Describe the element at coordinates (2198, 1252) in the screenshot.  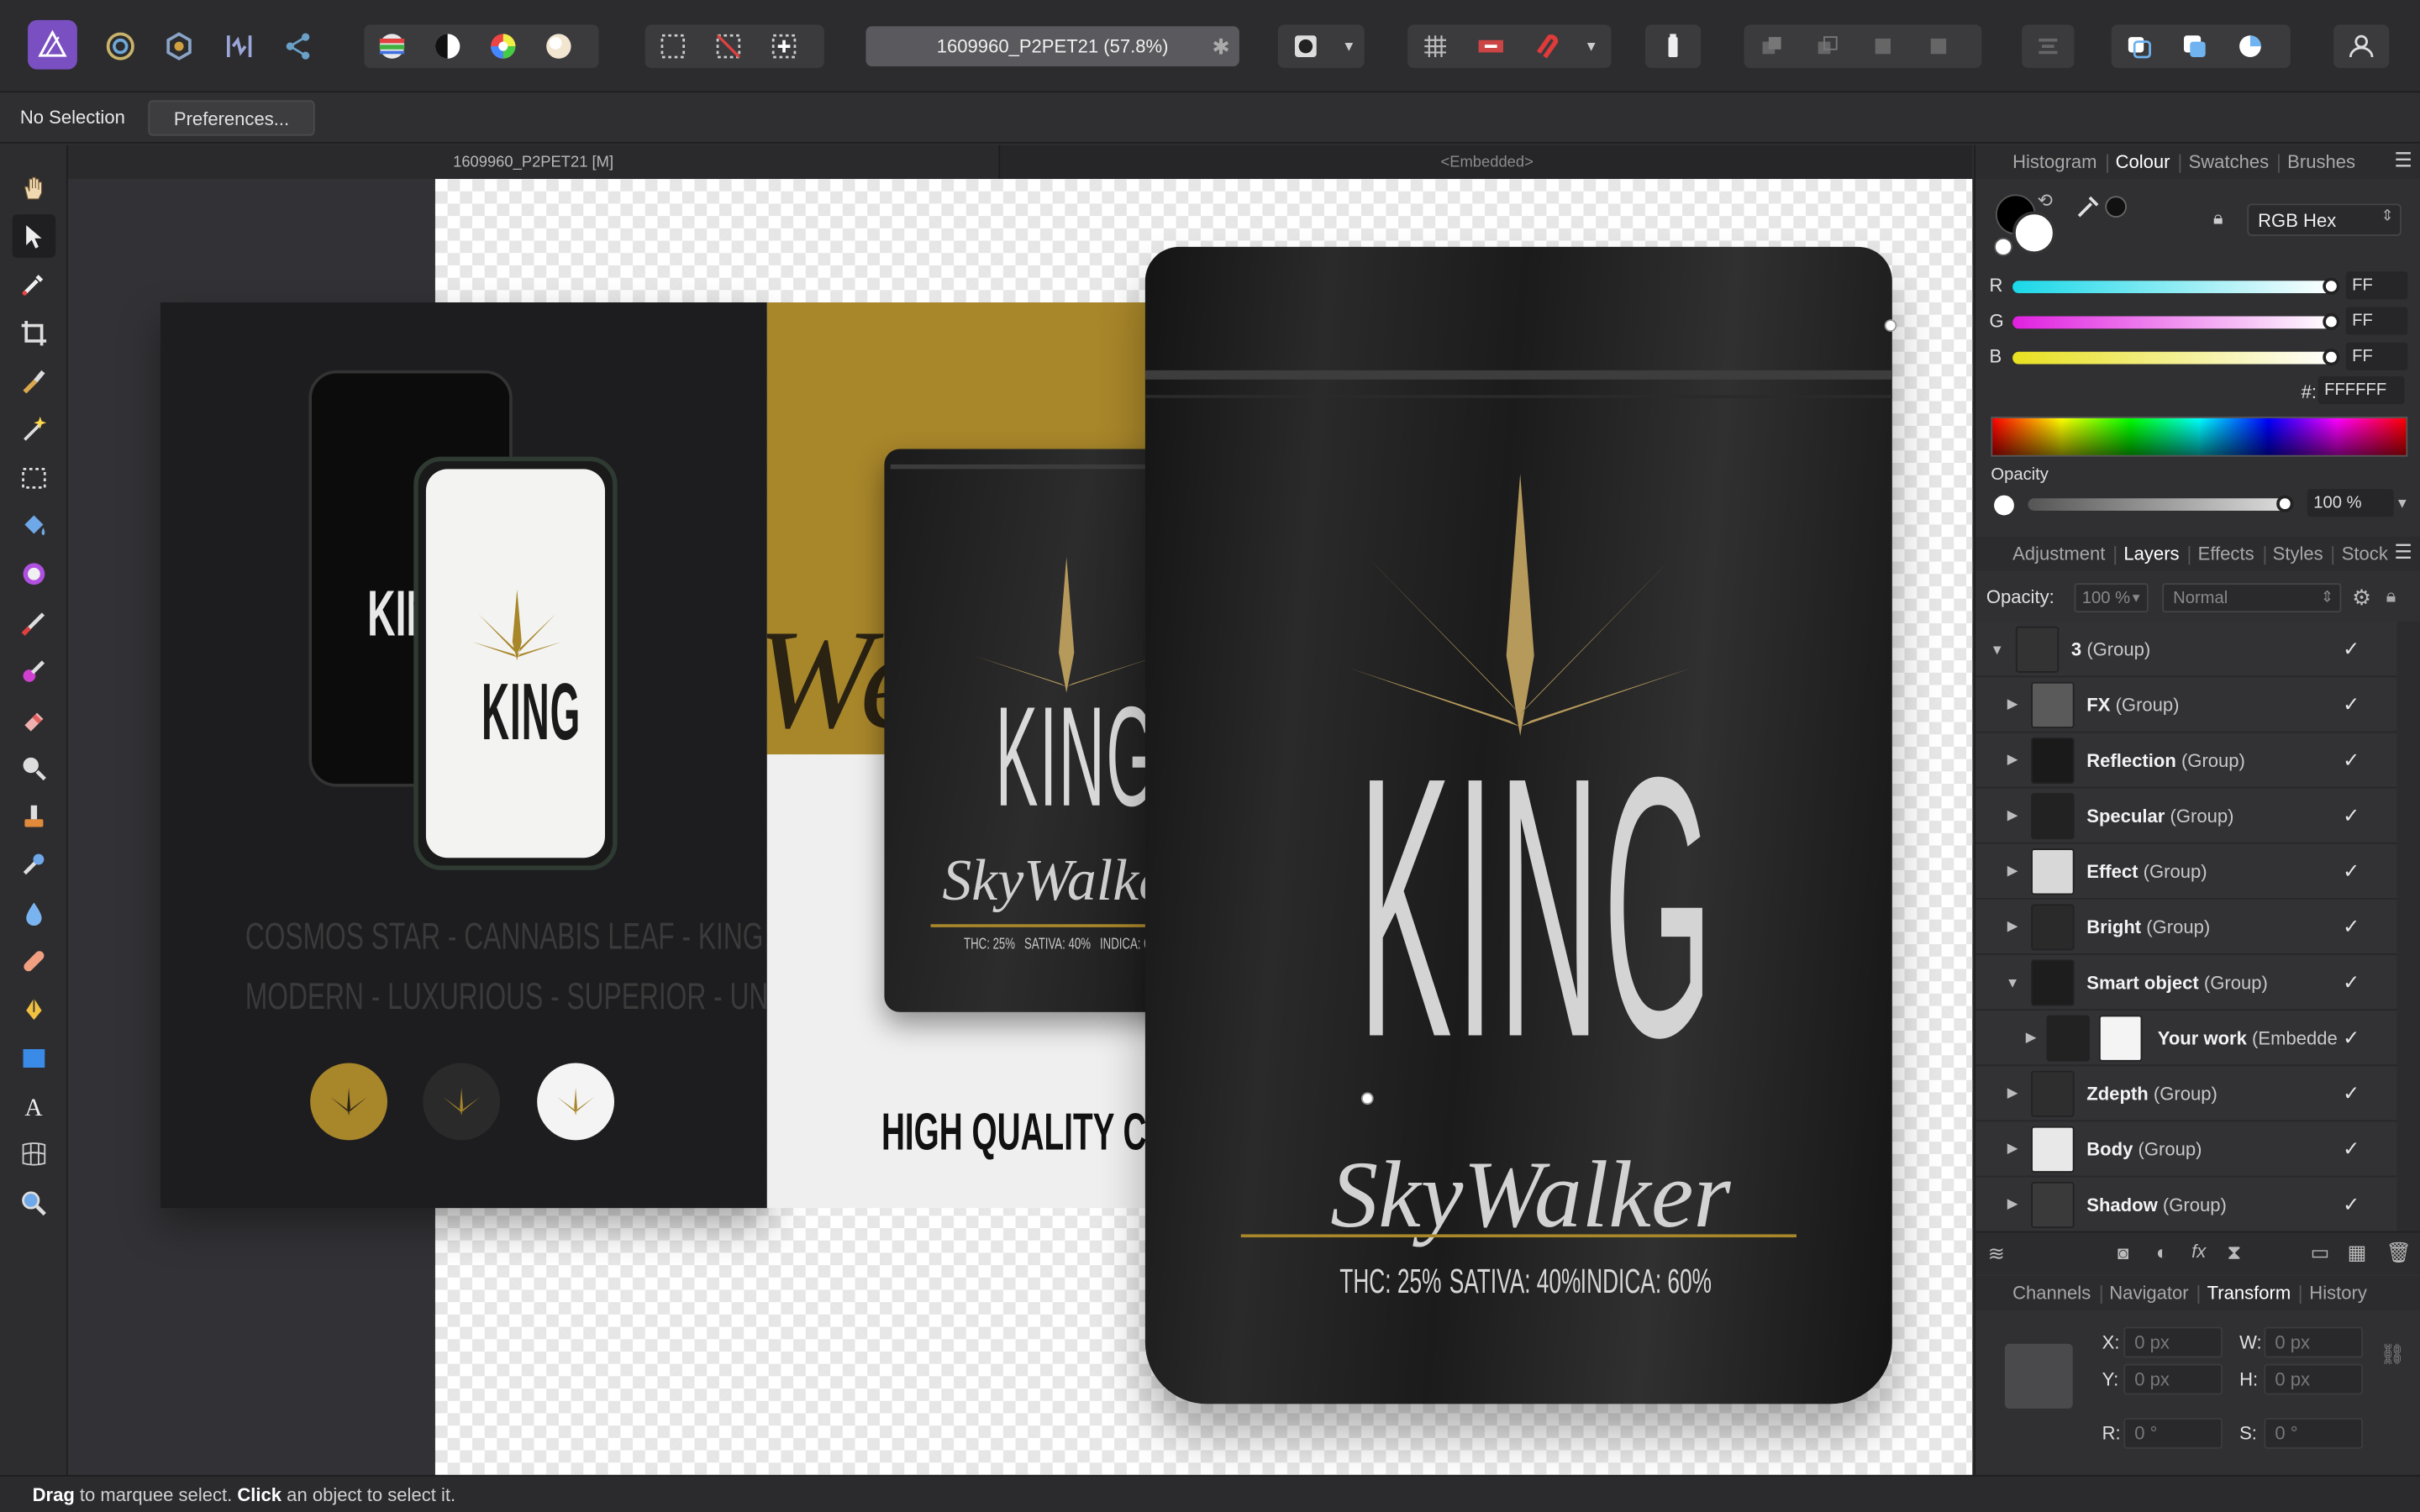
I see `fx-icon: fx` at that location.